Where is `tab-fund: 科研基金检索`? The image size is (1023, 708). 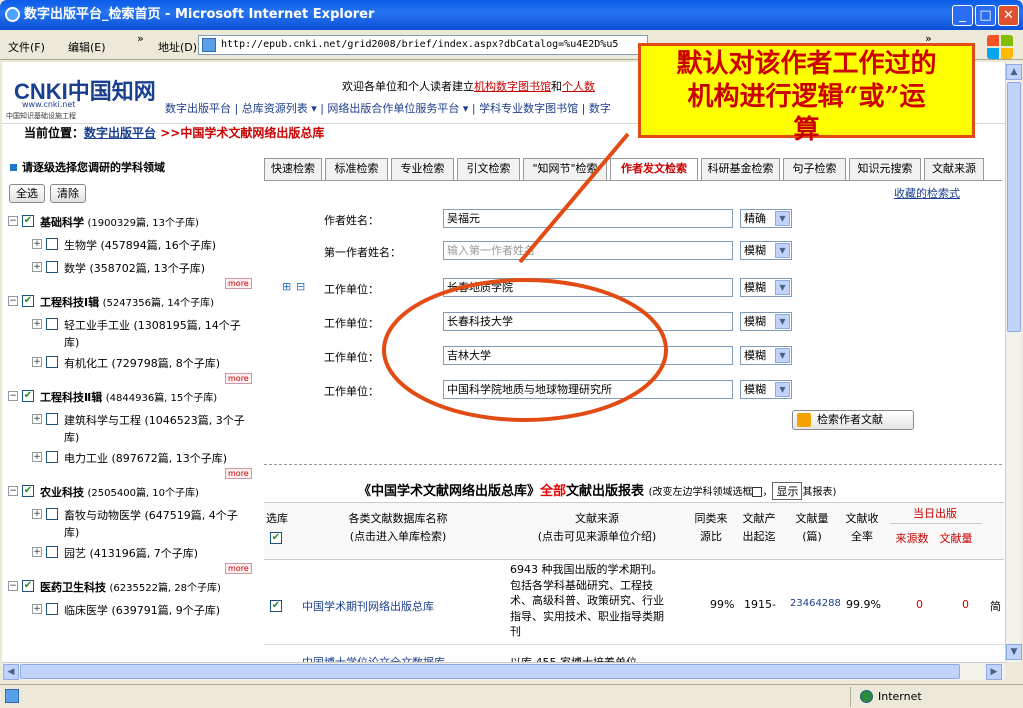
tab-fund: 科研基金检索 is located at coordinates (740, 169).